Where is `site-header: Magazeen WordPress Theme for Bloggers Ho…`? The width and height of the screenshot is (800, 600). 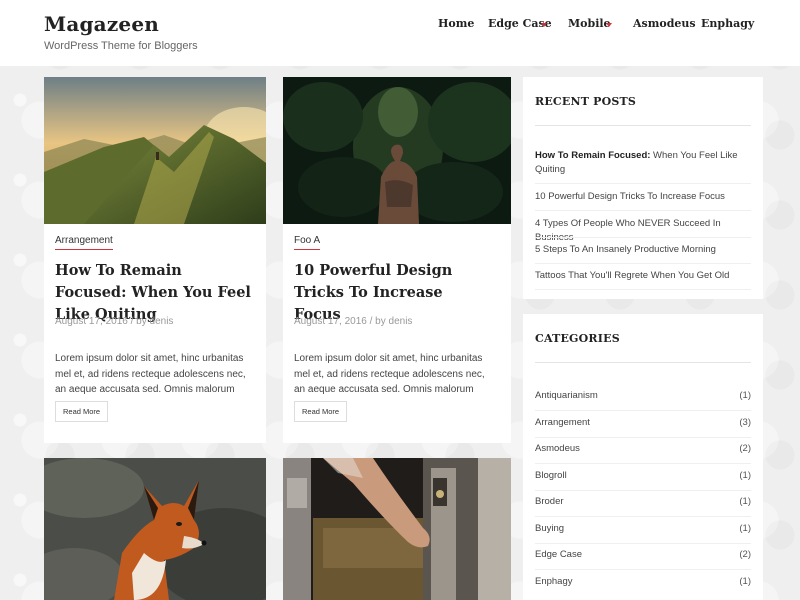
site-header: Magazeen WordPress Theme for Bloggers Ho… is located at coordinates (400, 33).